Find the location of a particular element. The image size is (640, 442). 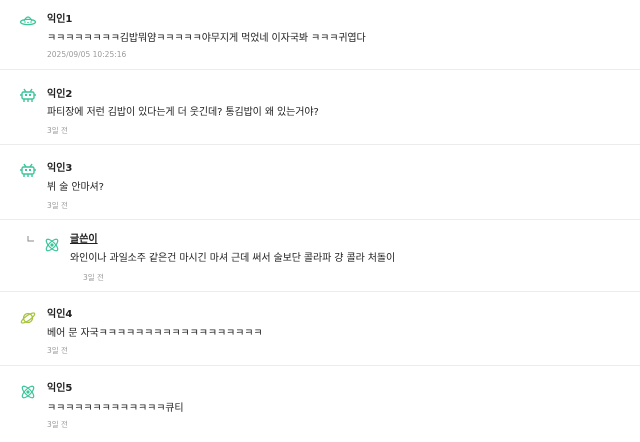

comment-author: 익인5 is located at coordinates (59, 386).